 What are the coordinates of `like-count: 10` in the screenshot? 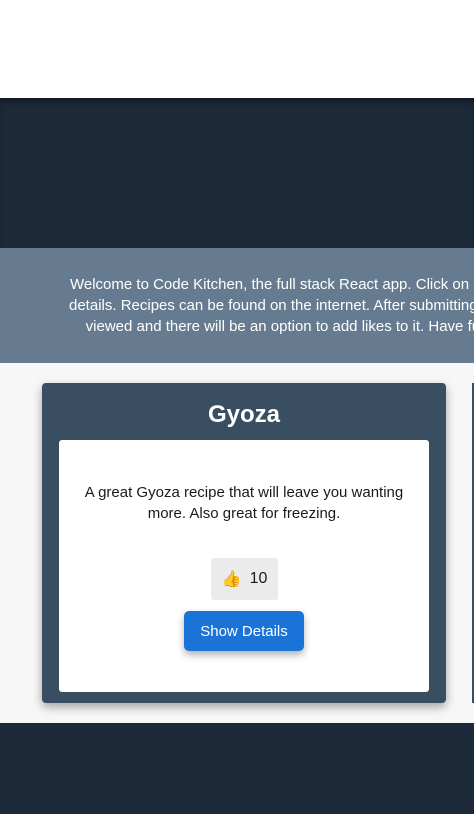 It's located at (258, 578).